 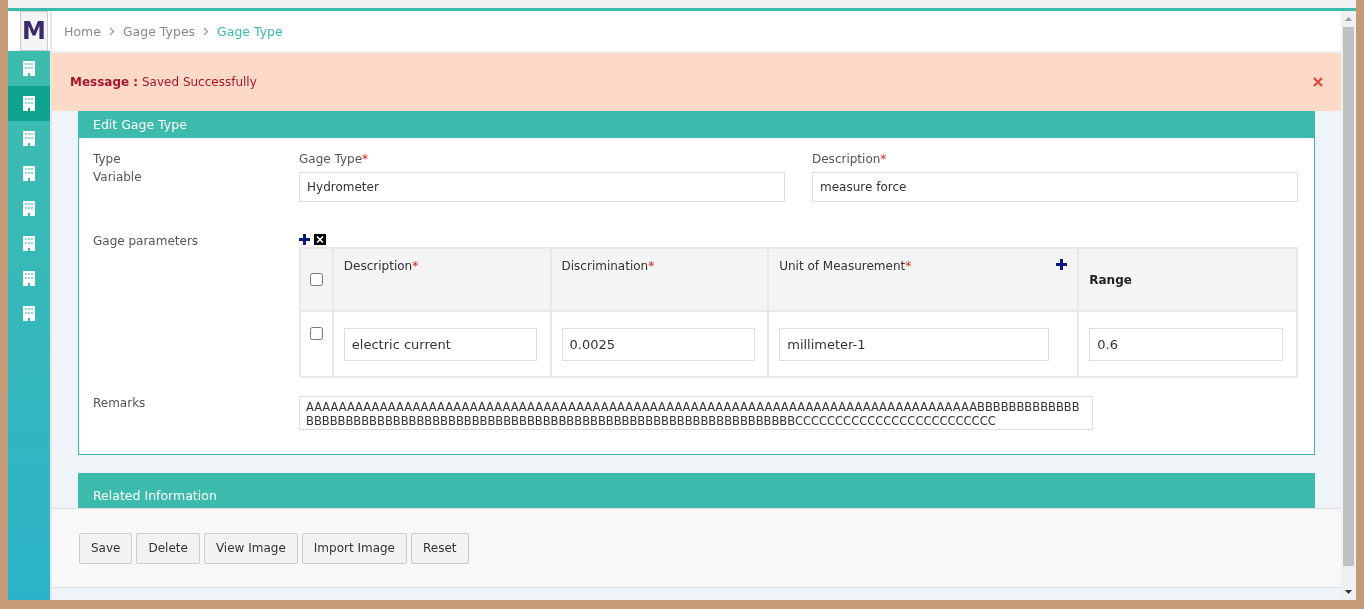 I want to click on field-label: Description*, so click(x=850, y=159).